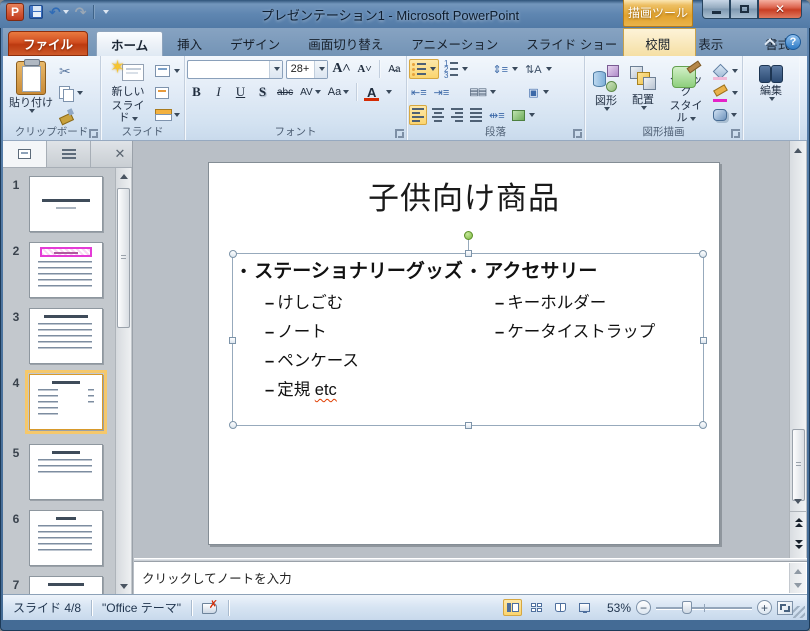 The height and width of the screenshot is (631, 810). What do you see at coordinates (167, 93) in the screenshot?
I see `reset-slide-button` at bounding box center [167, 93].